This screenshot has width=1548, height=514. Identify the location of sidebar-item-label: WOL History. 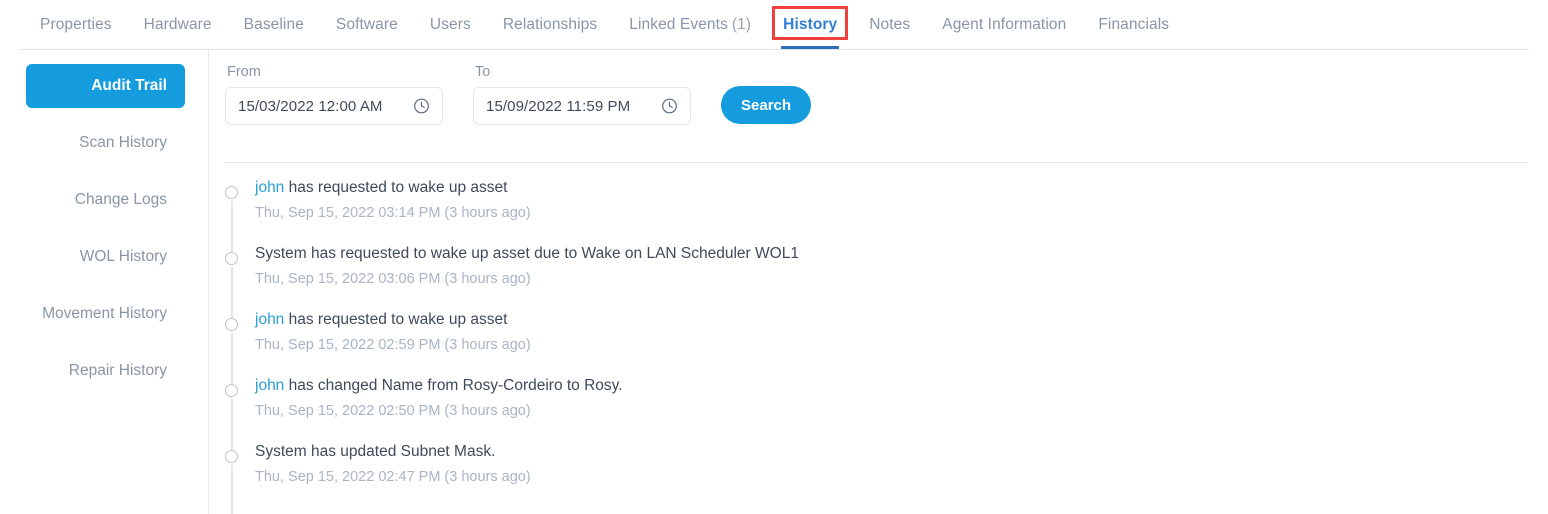
(123, 256).